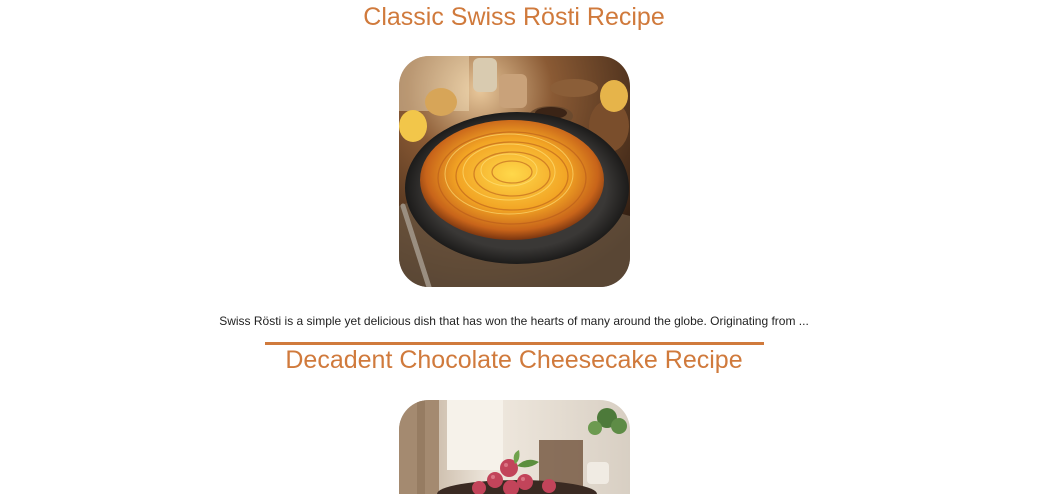 The width and height of the screenshot is (1044, 494). What do you see at coordinates (514, 343) in the screenshot?
I see `recipe-divider` at bounding box center [514, 343].